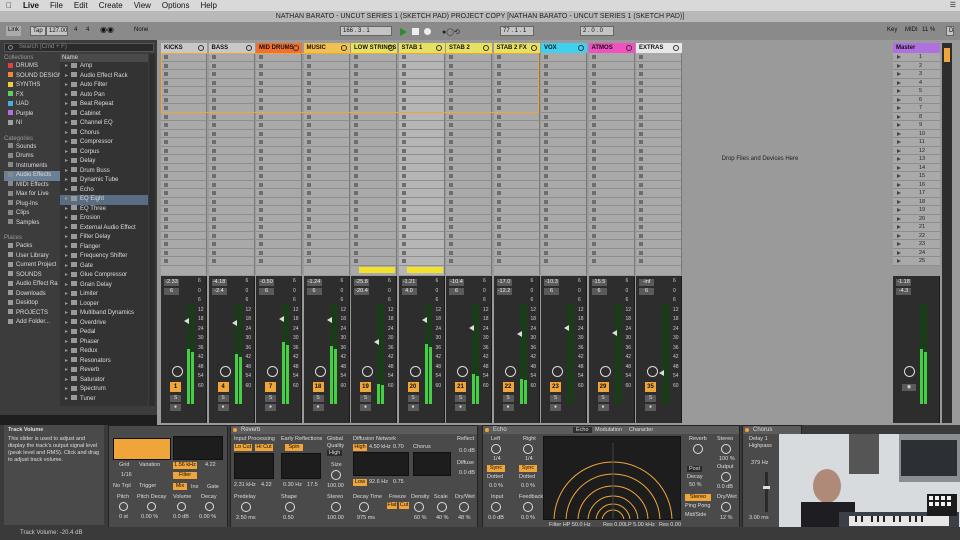 This screenshot has height=540, width=960. I want to click on diffusion-display, so click(381, 464).